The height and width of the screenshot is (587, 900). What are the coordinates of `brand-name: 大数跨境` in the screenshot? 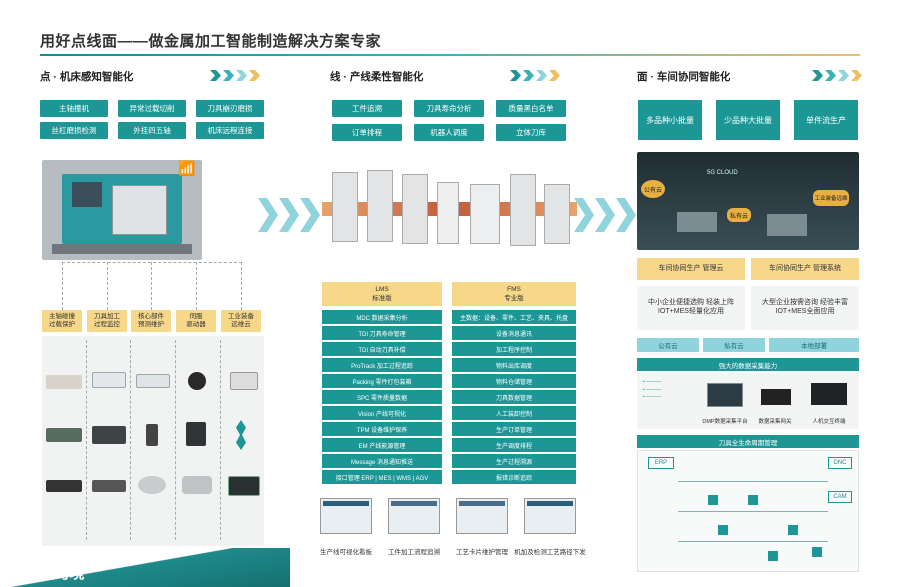 It's located at (54, 573).